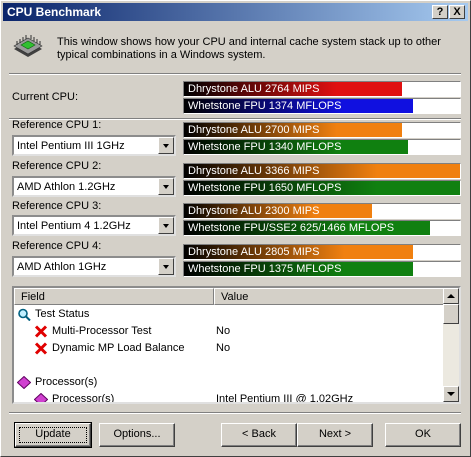 Image resolution: width=471 pixels, height=457 pixels. I want to click on scroll-up-button, so click(451, 296).